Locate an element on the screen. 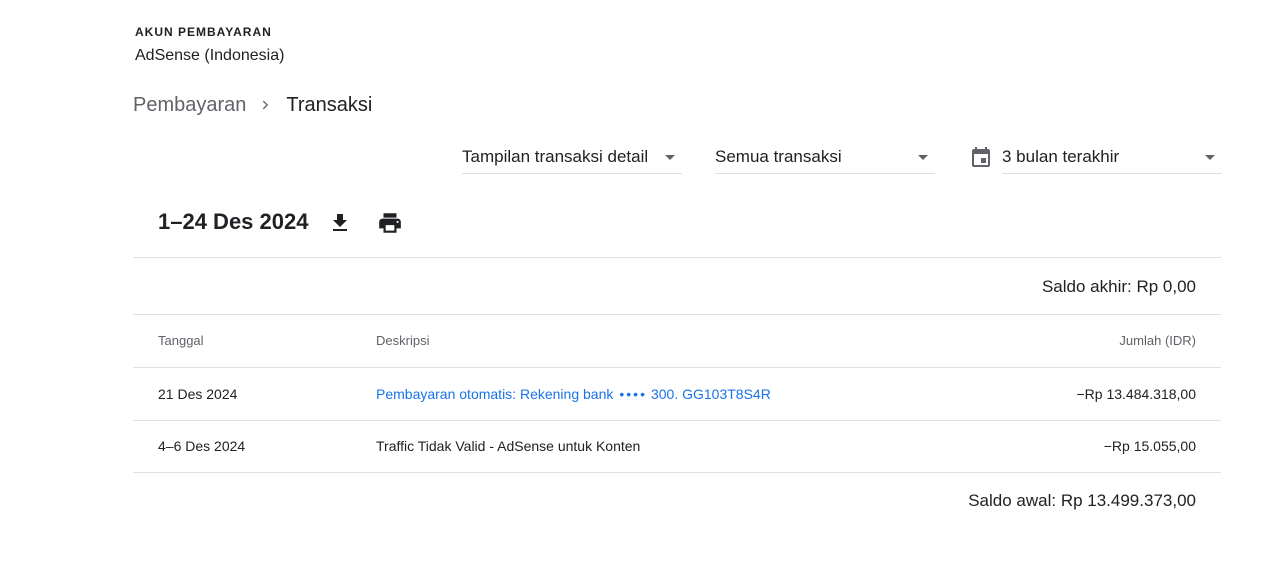 The image size is (1280, 569). download-icon is located at coordinates (340, 223).